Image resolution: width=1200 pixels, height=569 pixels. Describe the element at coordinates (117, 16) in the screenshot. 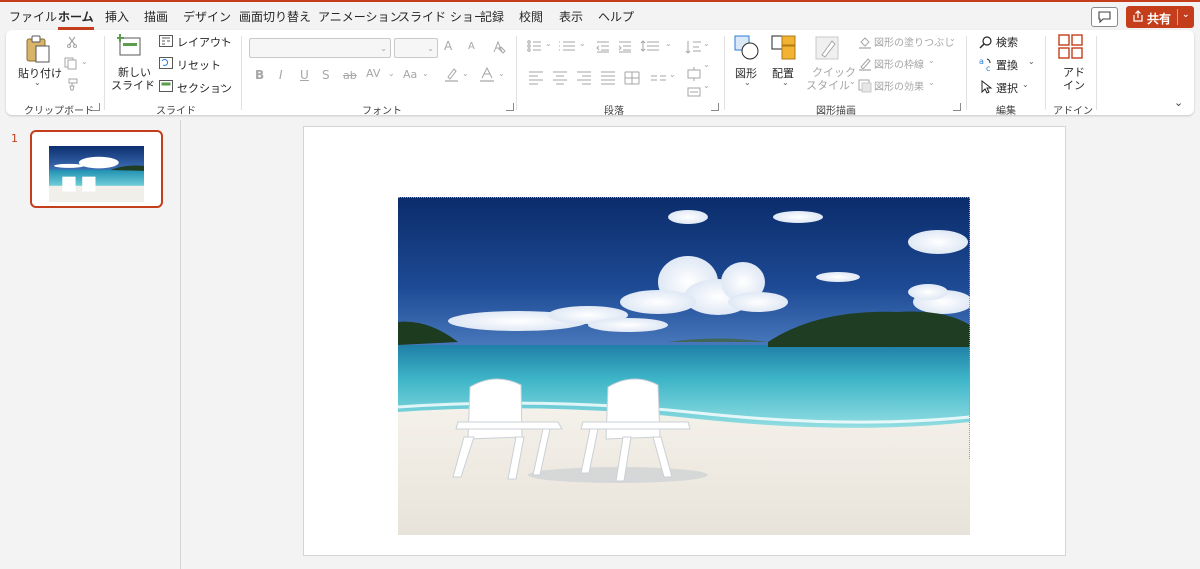

I see `tab-insert: 挿入` at that location.